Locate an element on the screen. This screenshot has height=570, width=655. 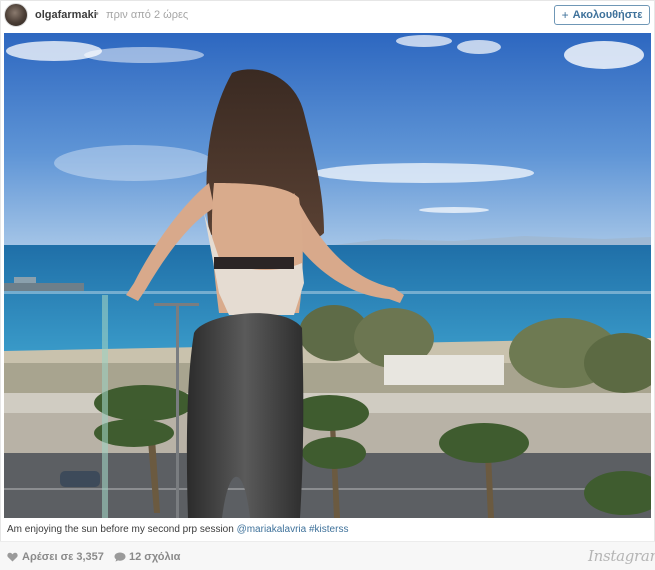
likes-count: Αρέσει σε 3,357 is located at coordinates (63, 557).